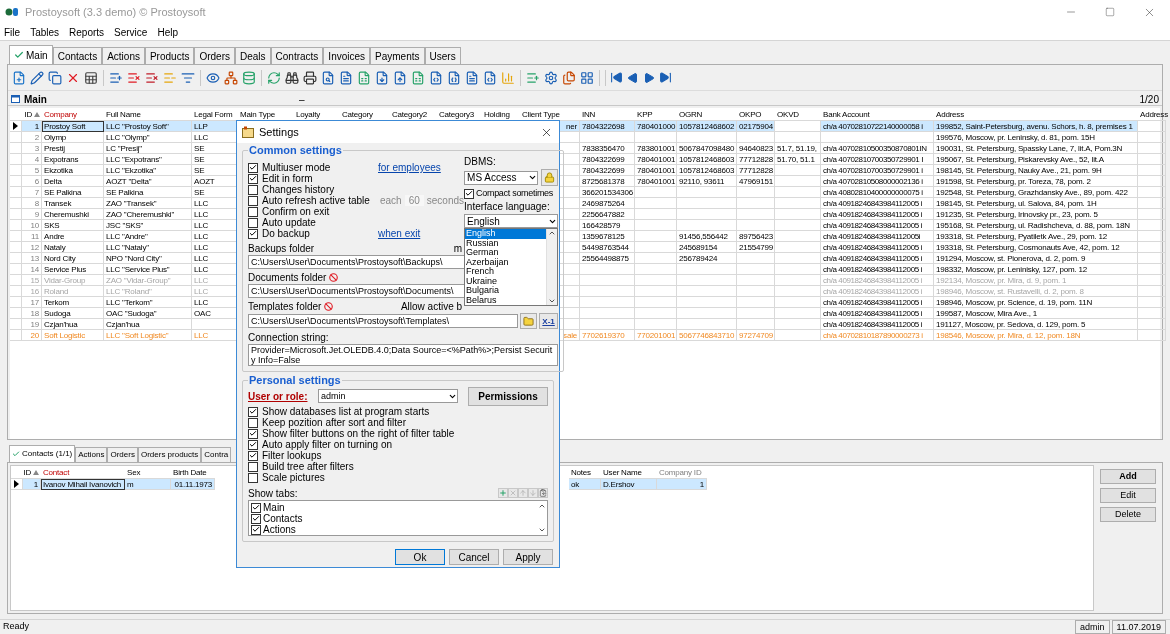 Image resolution: width=1170 pixels, height=634 pixels. What do you see at coordinates (622, 472) in the screenshot?
I see `column-header: User Name` at bounding box center [622, 472].